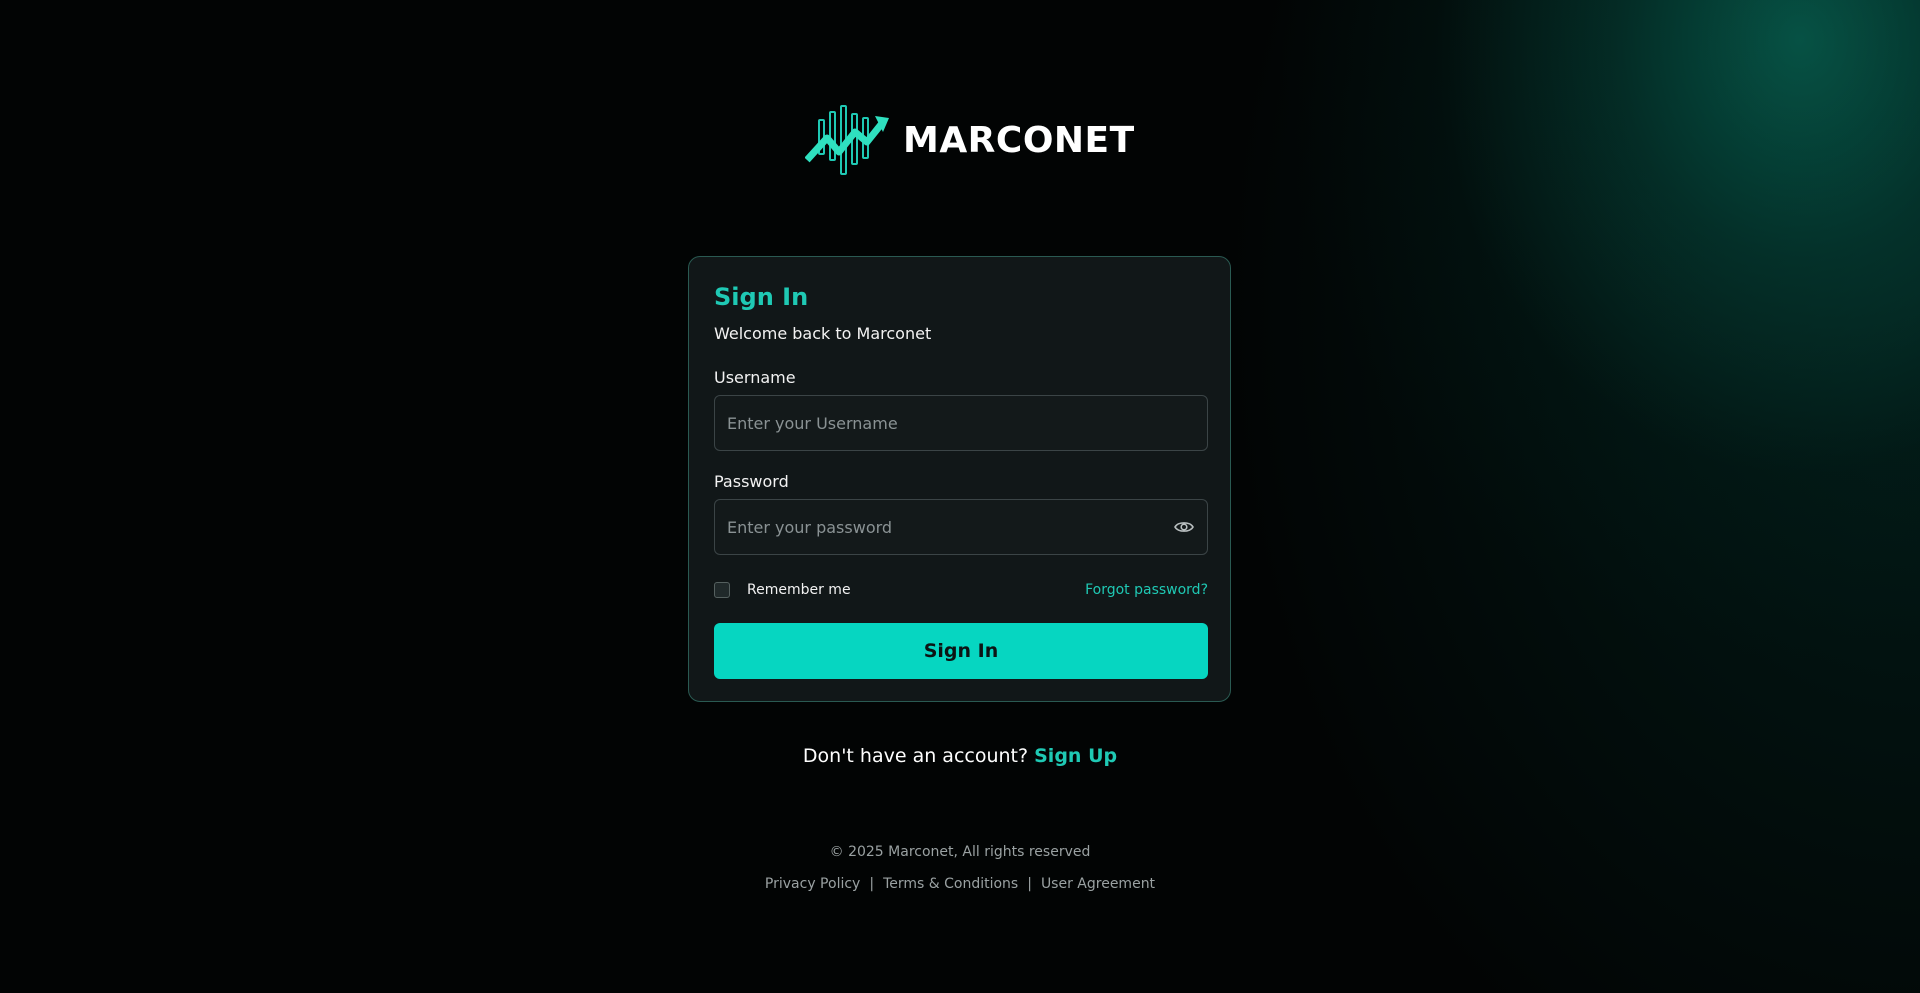 The height and width of the screenshot is (993, 1920). I want to click on remember-checkbox, so click(722, 590).